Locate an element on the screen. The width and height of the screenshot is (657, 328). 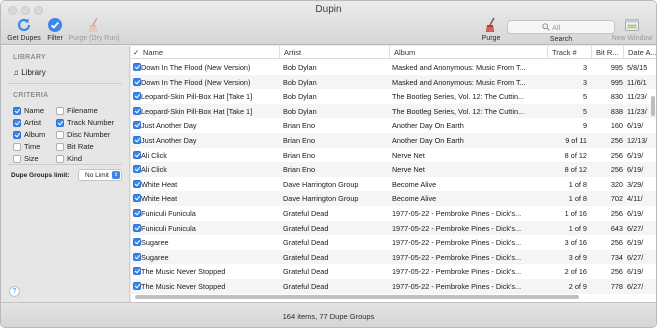
cell-bitrate: 160 is located at coordinates (616, 126).